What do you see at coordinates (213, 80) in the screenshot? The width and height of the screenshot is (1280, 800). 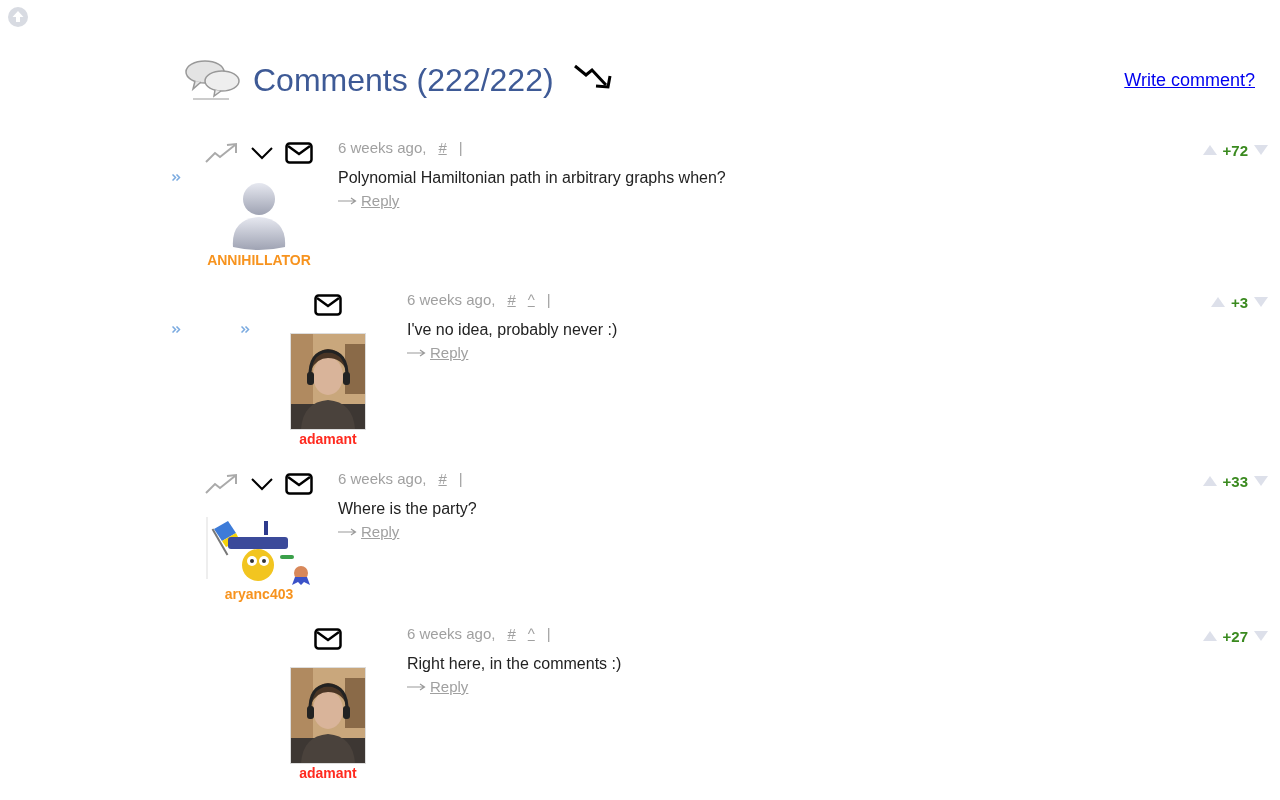 I see `speech-bubbles-icon` at bounding box center [213, 80].